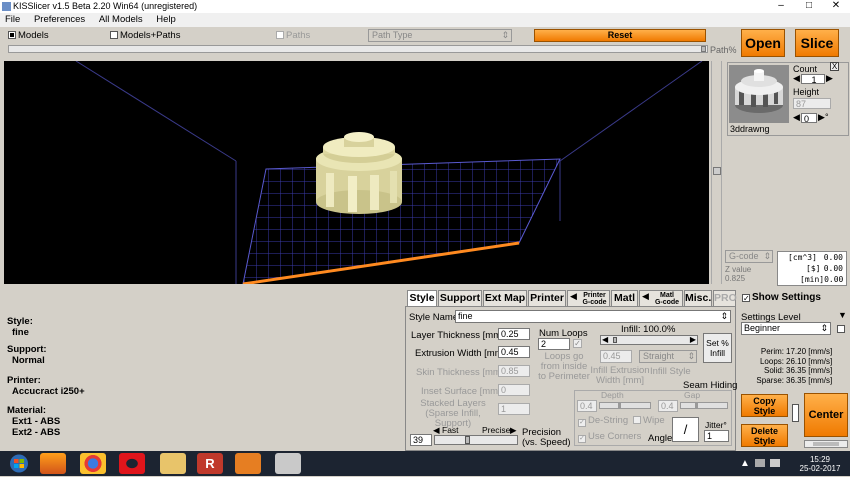 This screenshot has height=477, width=850. Describe the element at coordinates (763, 43) in the screenshot. I see `open-button: Open` at that location.